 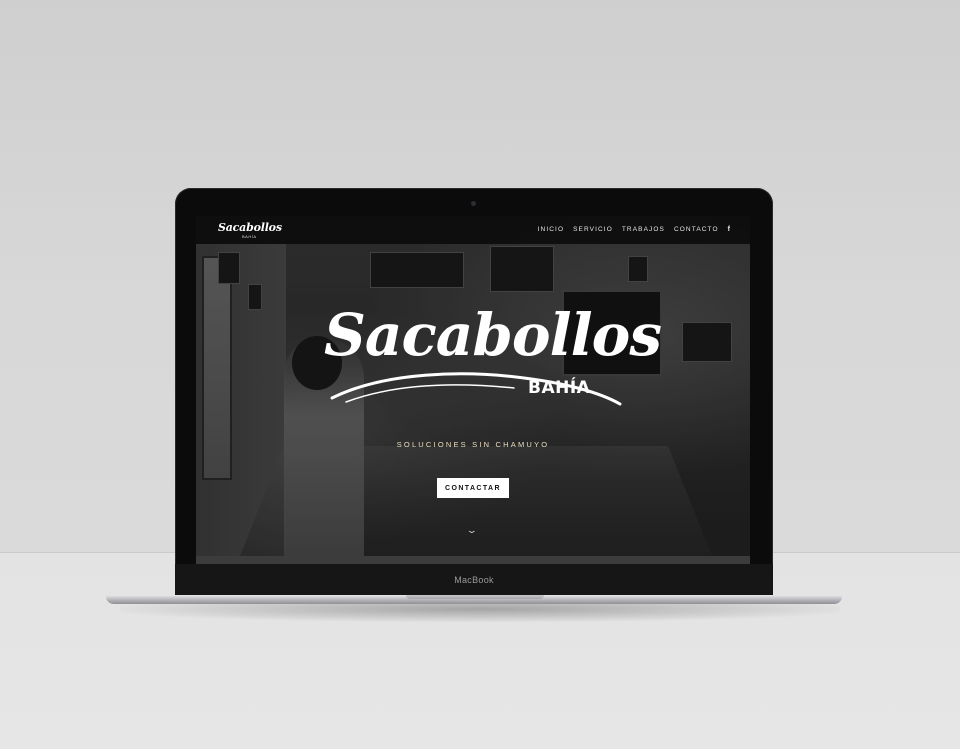 I want to click on camera-icon, so click(x=473, y=203).